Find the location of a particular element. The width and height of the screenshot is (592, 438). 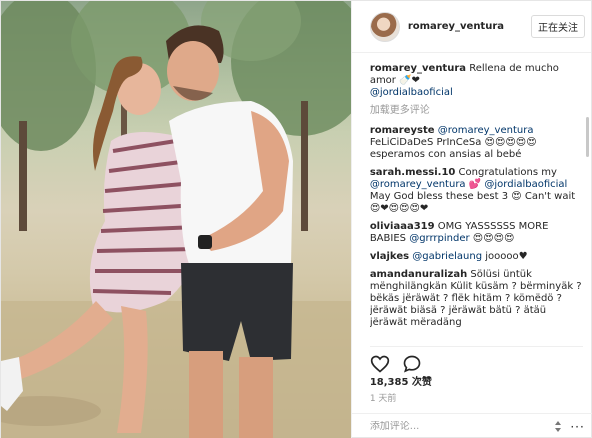

more-options-icon: ··· is located at coordinates (577, 427).